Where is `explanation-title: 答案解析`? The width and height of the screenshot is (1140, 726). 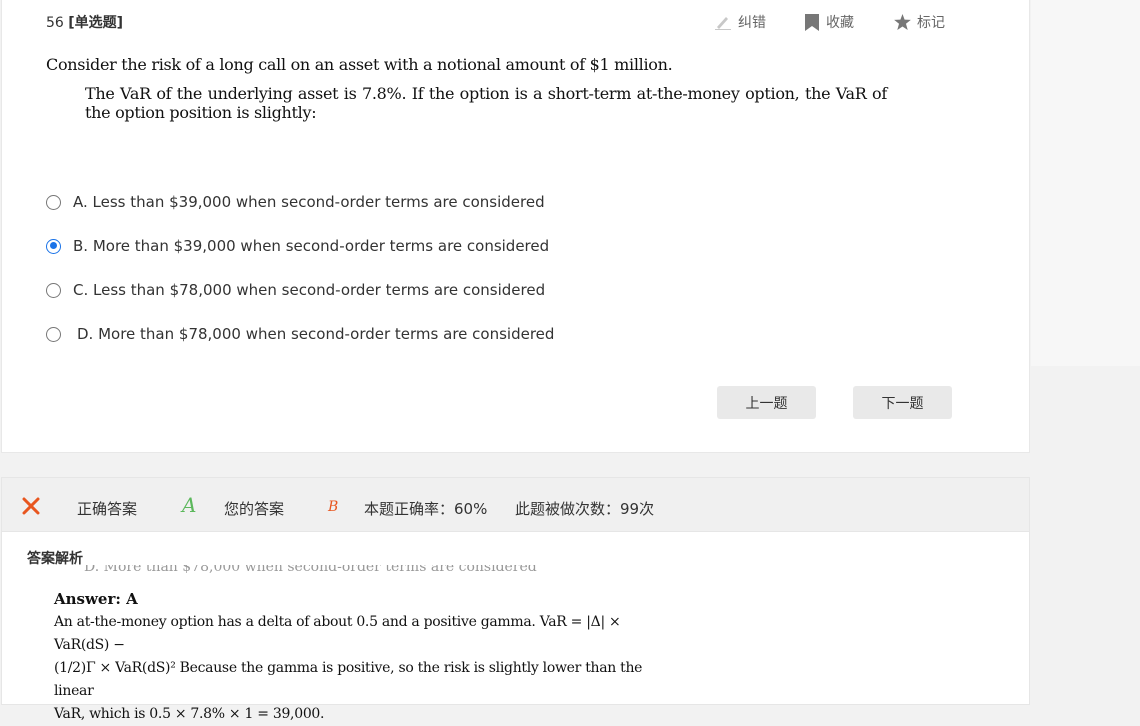
explanation-title: 答案解析 is located at coordinates (55, 559).